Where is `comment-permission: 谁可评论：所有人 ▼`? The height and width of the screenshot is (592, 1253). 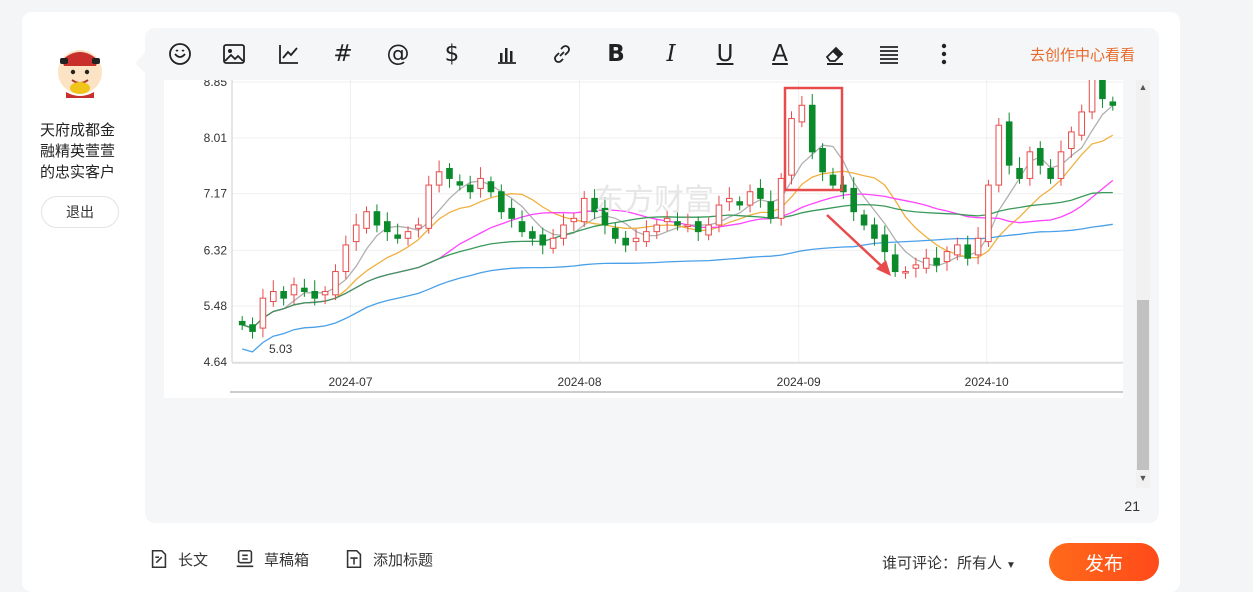 comment-permission: 谁可评论：所有人 ▼ is located at coordinates (949, 562).